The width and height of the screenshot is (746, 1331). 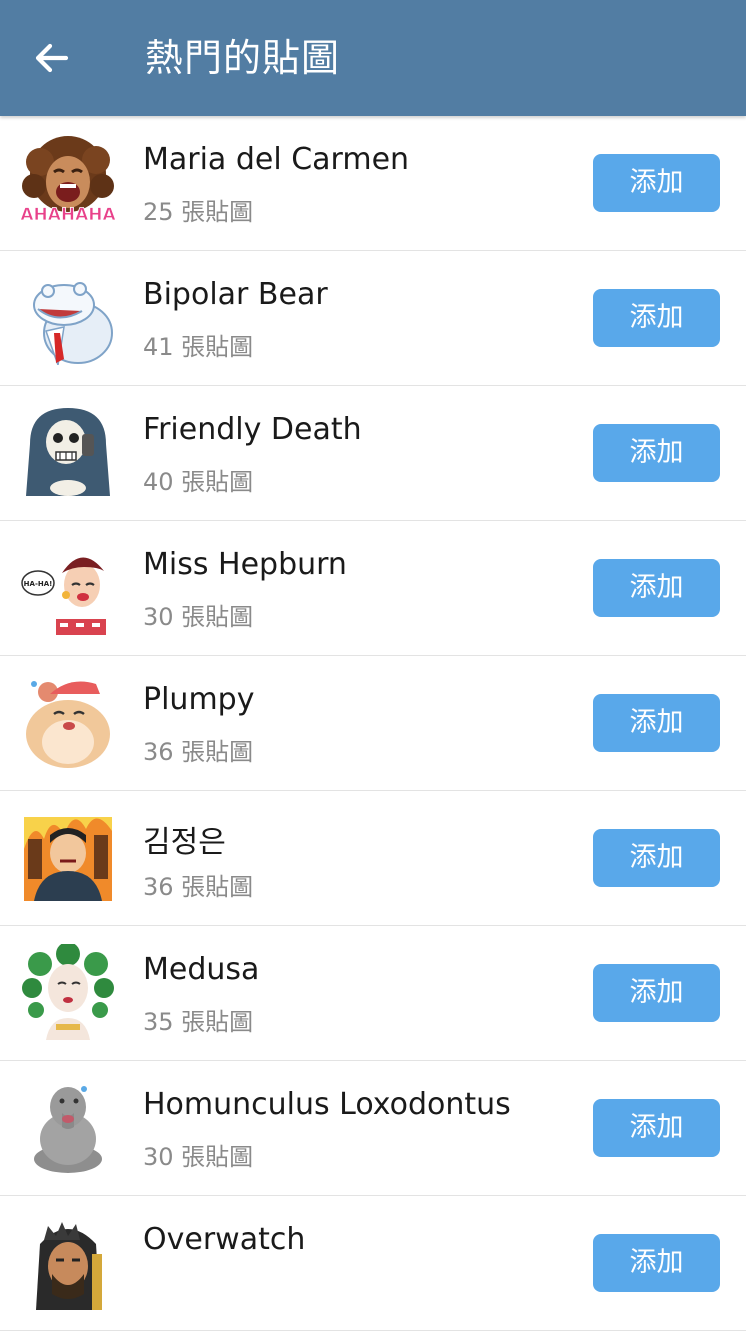 What do you see at coordinates (373, 993) in the screenshot?
I see `list-item: Medusa 35 張貼圖 添加` at bounding box center [373, 993].